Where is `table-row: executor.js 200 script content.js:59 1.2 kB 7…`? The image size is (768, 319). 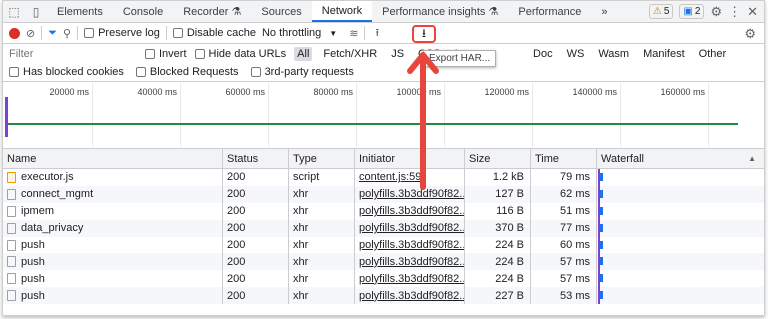 table-row: executor.js 200 script content.js:59 1.2 kB 7… is located at coordinates (383, 177).